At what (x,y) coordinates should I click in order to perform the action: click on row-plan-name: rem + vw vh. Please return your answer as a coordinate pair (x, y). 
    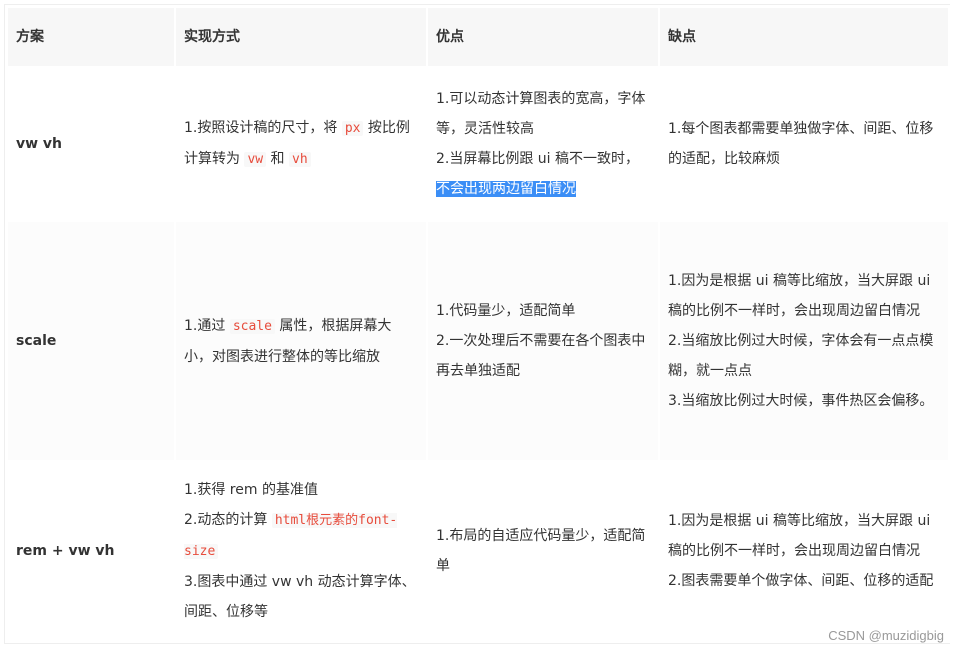
    Looking at the image, I should click on (91, 551).